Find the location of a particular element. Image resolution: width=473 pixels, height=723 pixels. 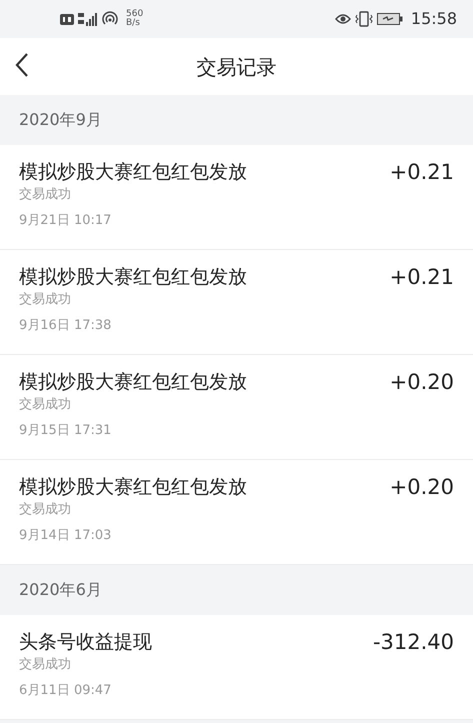

record-time: 9月15日 17:31 is located at coordinates (65, 431).